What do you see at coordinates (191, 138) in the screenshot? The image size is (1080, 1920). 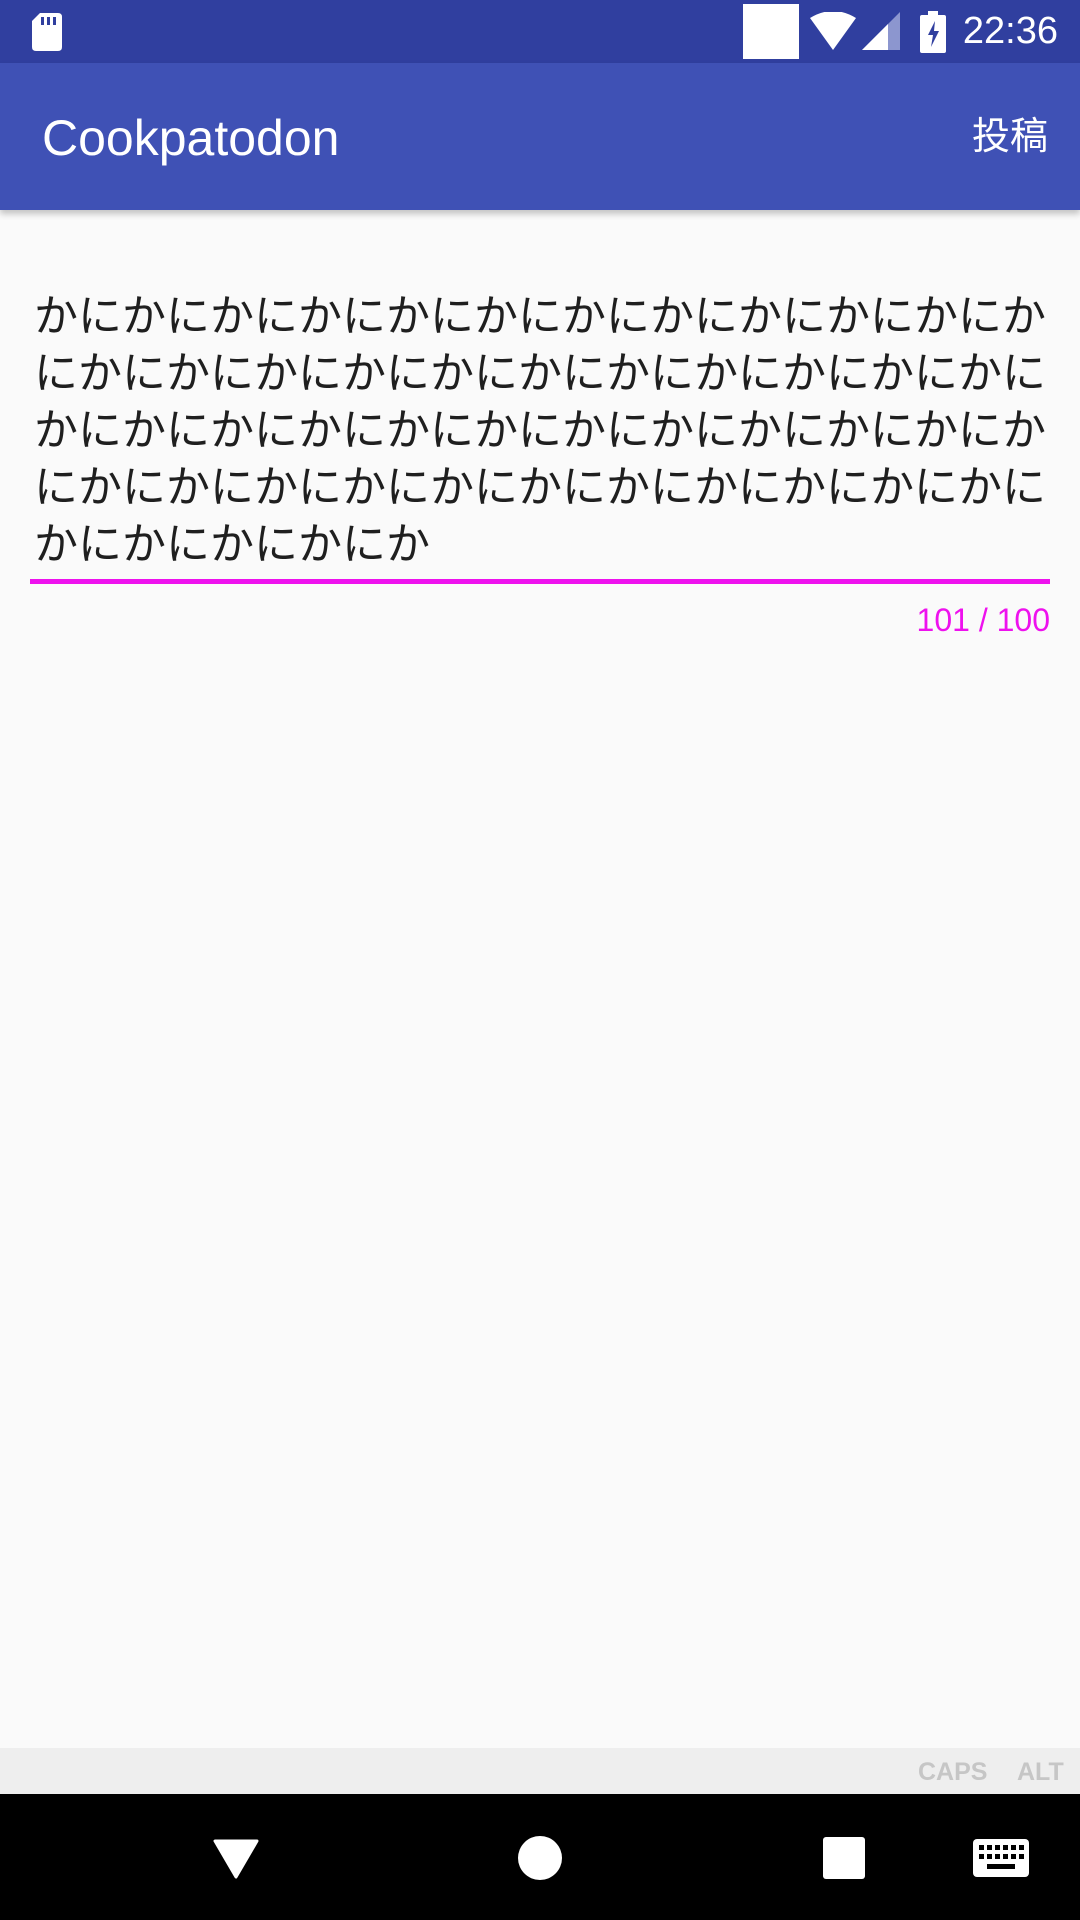 I see `app-title: Cookpatodon` at bounding box center [191, 138].